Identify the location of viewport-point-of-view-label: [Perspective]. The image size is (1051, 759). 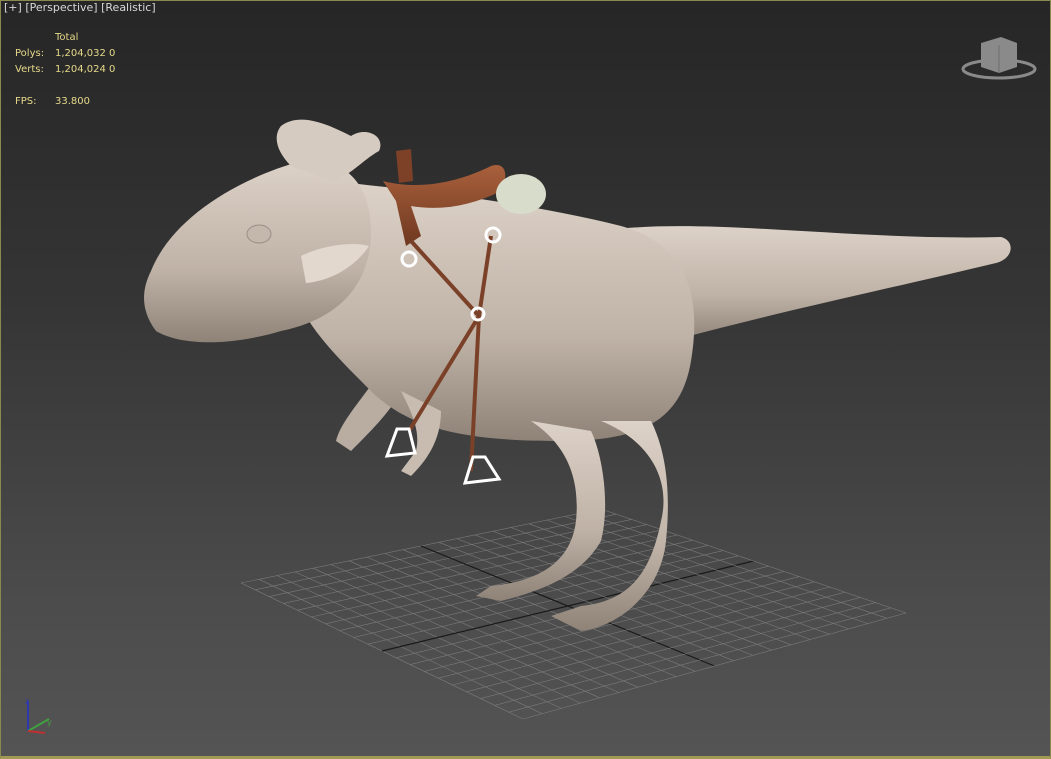
(61, 7).